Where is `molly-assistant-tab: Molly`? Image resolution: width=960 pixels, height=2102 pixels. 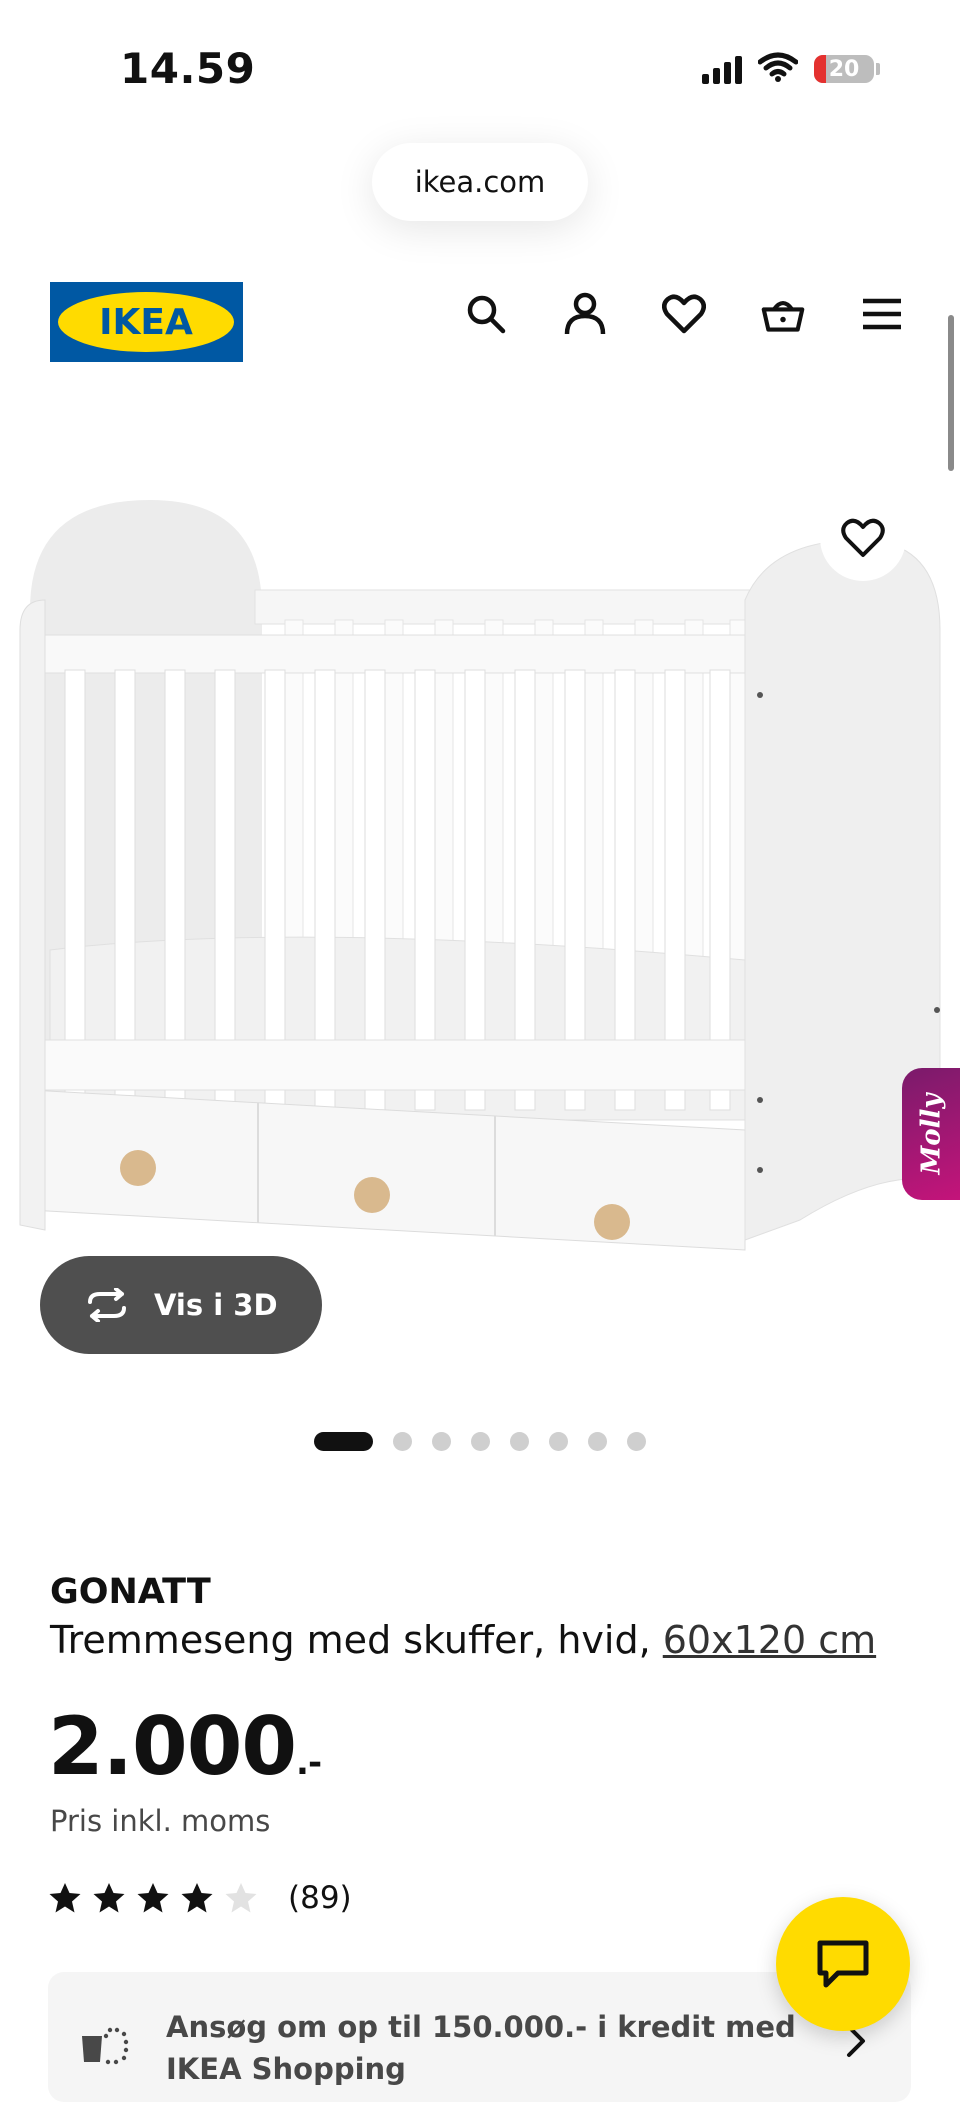
molly-assistant-tab: Molly is located at coordinates (931, 1134).